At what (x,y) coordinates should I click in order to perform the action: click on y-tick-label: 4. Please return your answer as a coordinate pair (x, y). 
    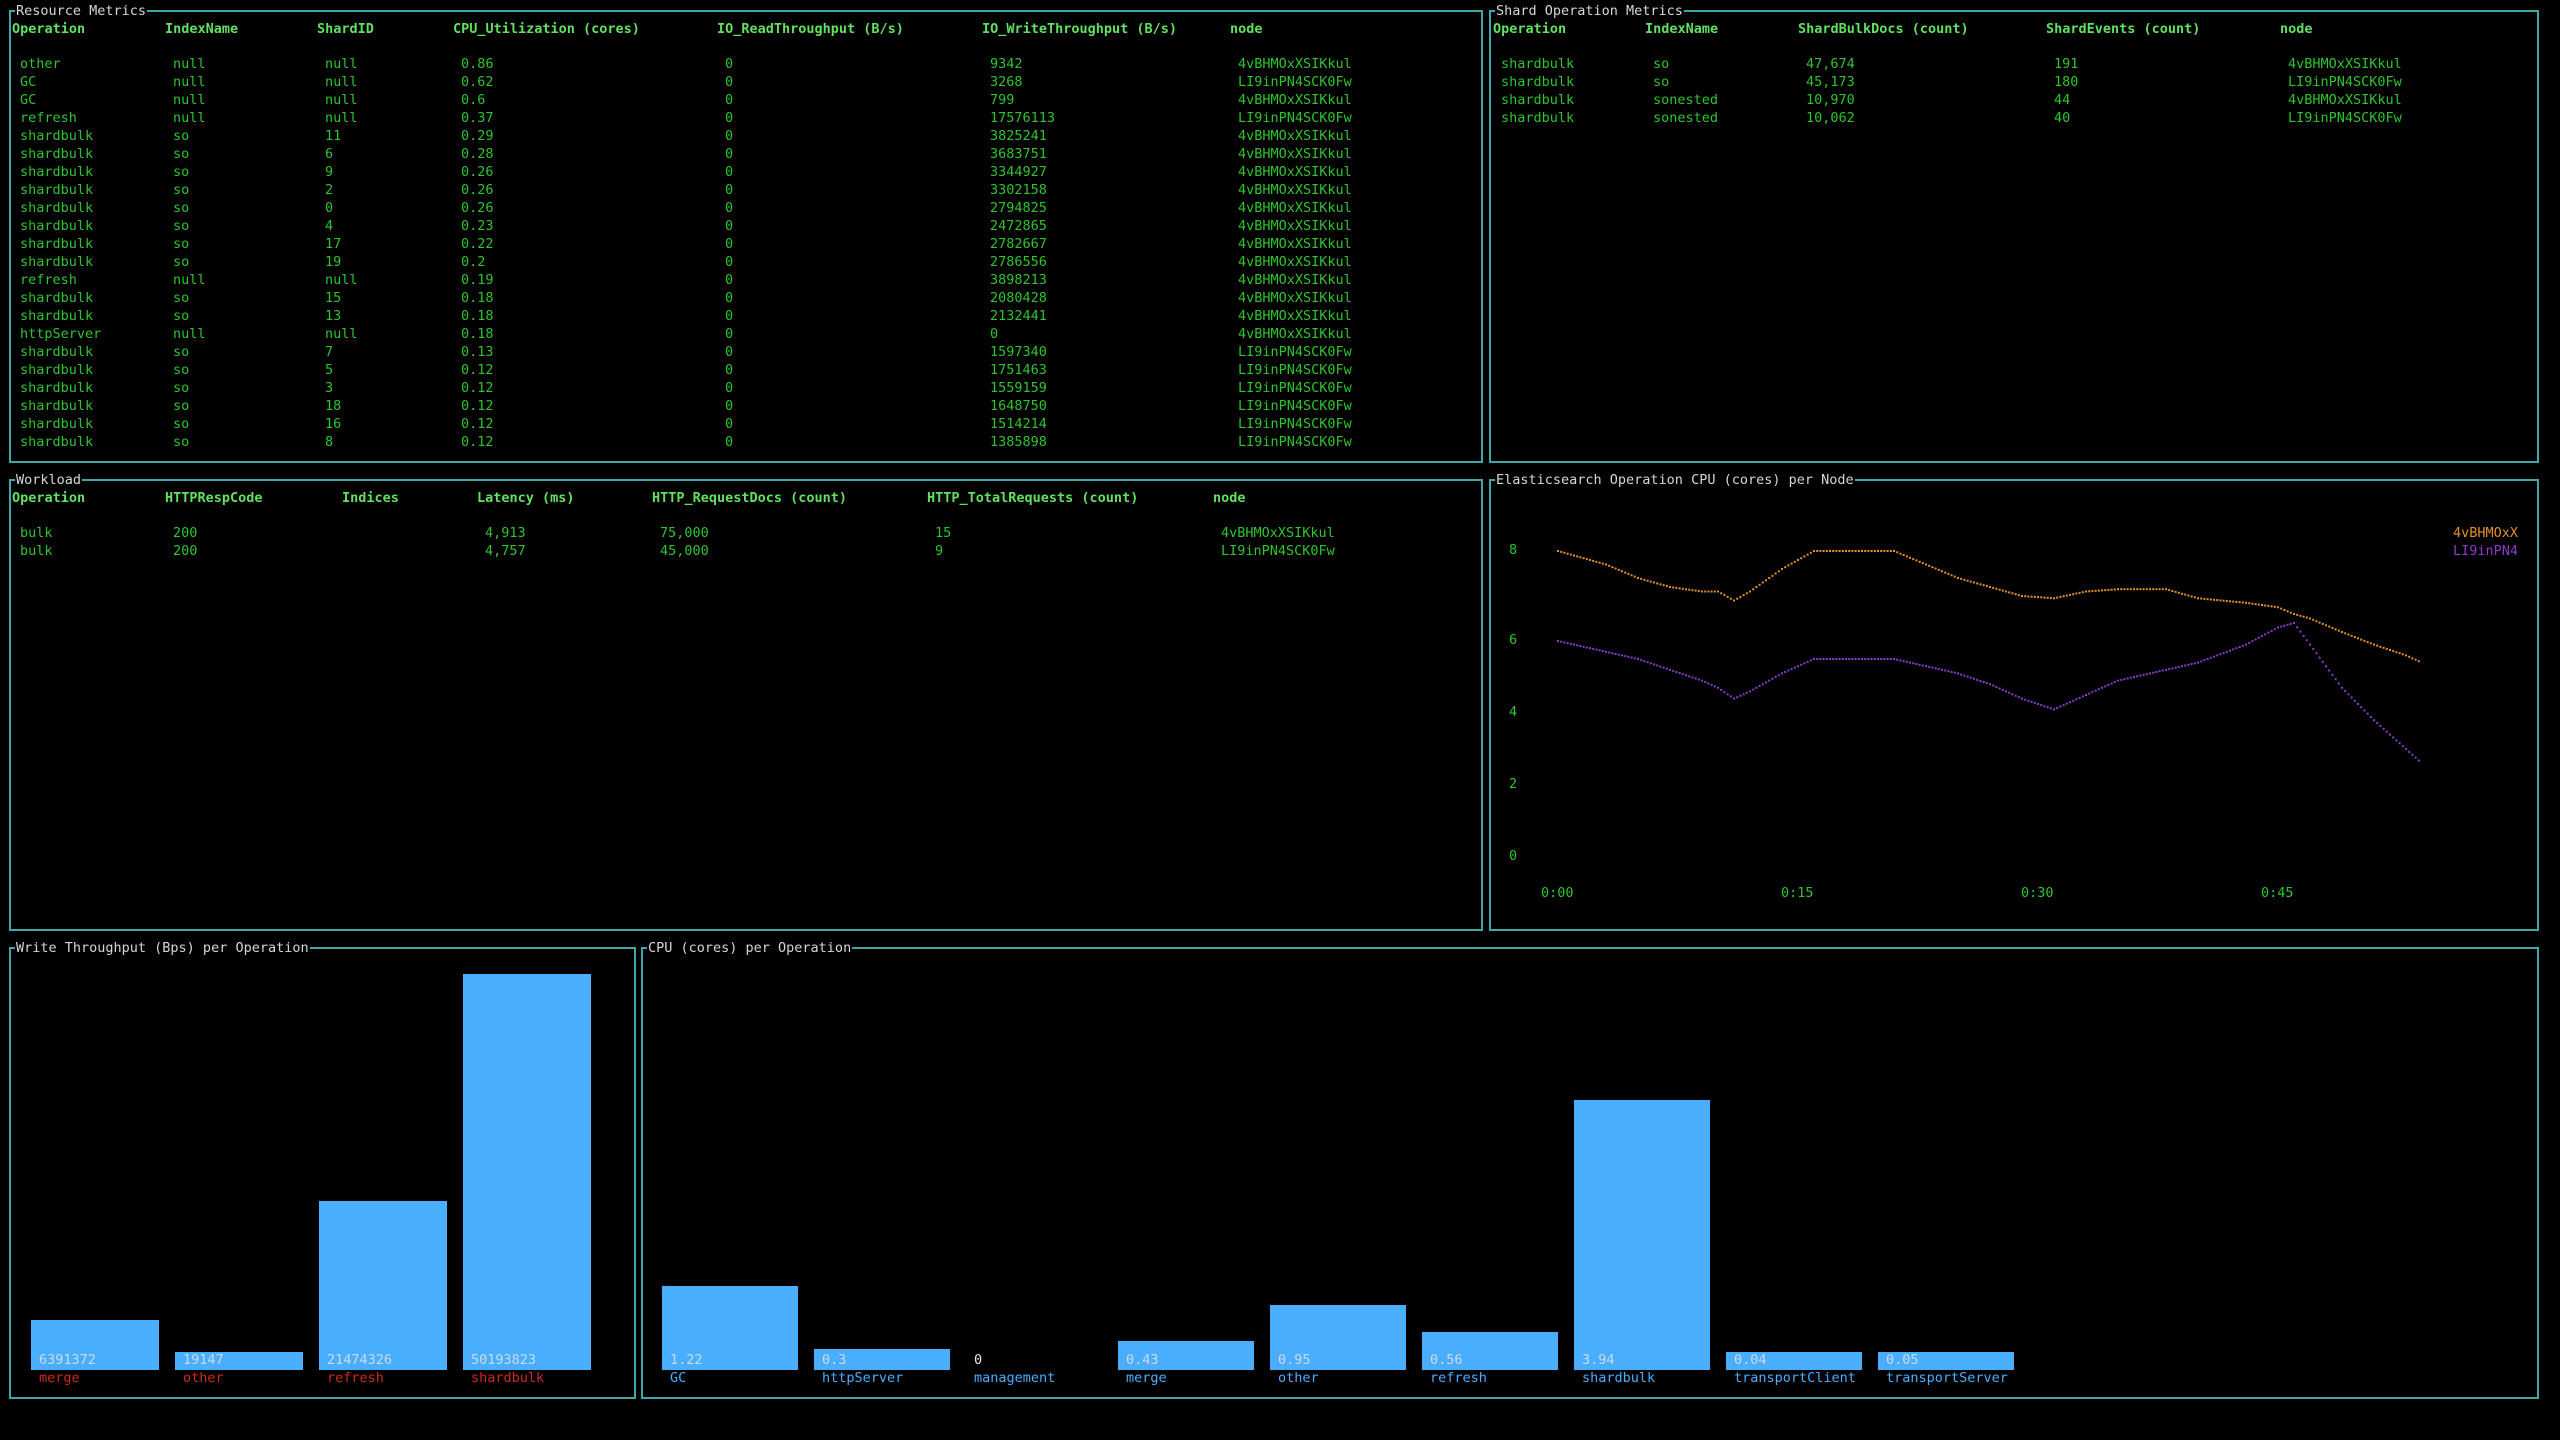
    Looking at the image, I should click on (1513, 712).